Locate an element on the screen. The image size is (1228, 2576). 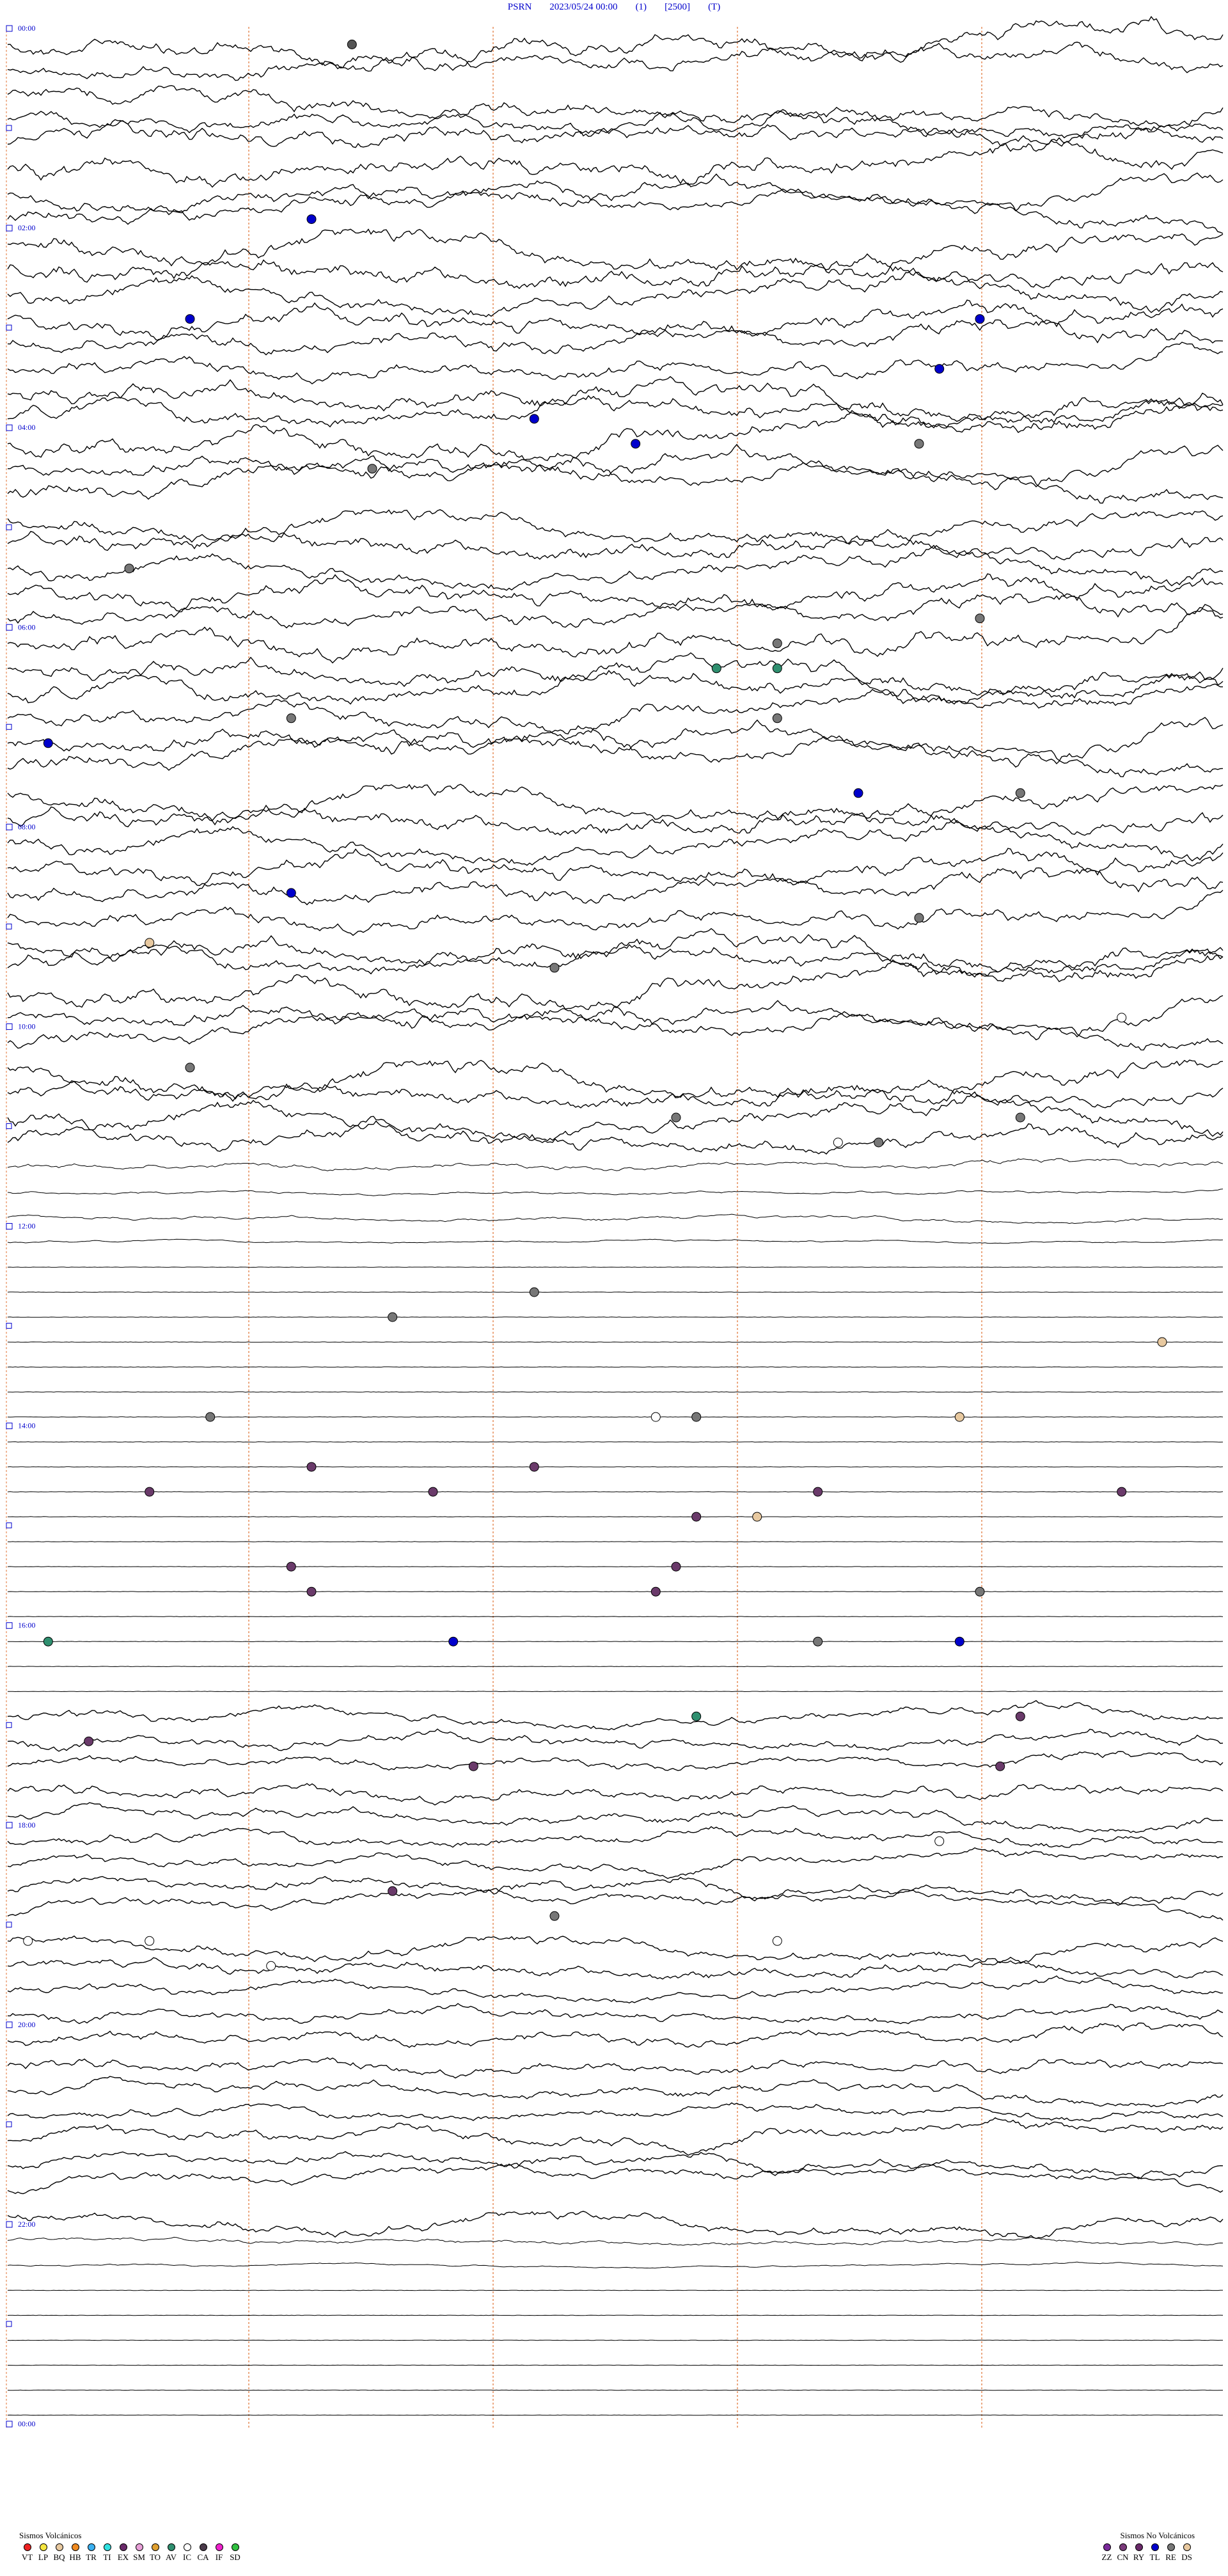
time-label: 22:00 is located at coordinates (26, 2224).